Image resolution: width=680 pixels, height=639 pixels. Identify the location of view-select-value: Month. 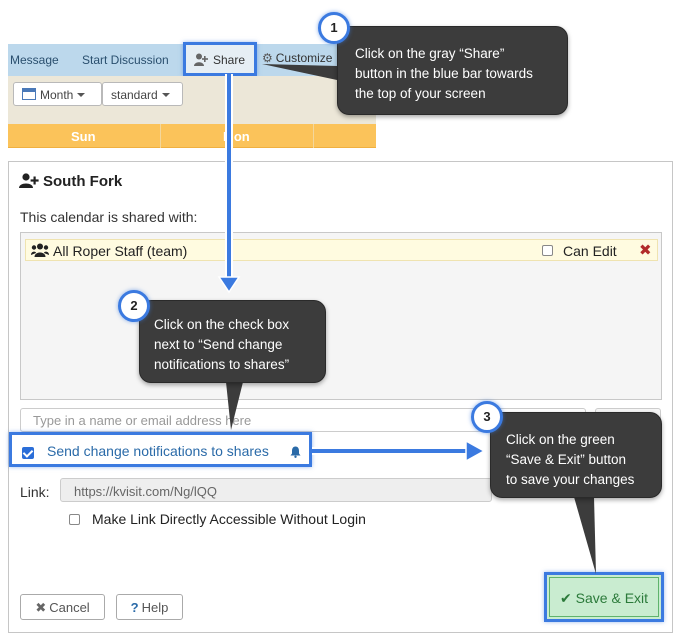
(57, 95).